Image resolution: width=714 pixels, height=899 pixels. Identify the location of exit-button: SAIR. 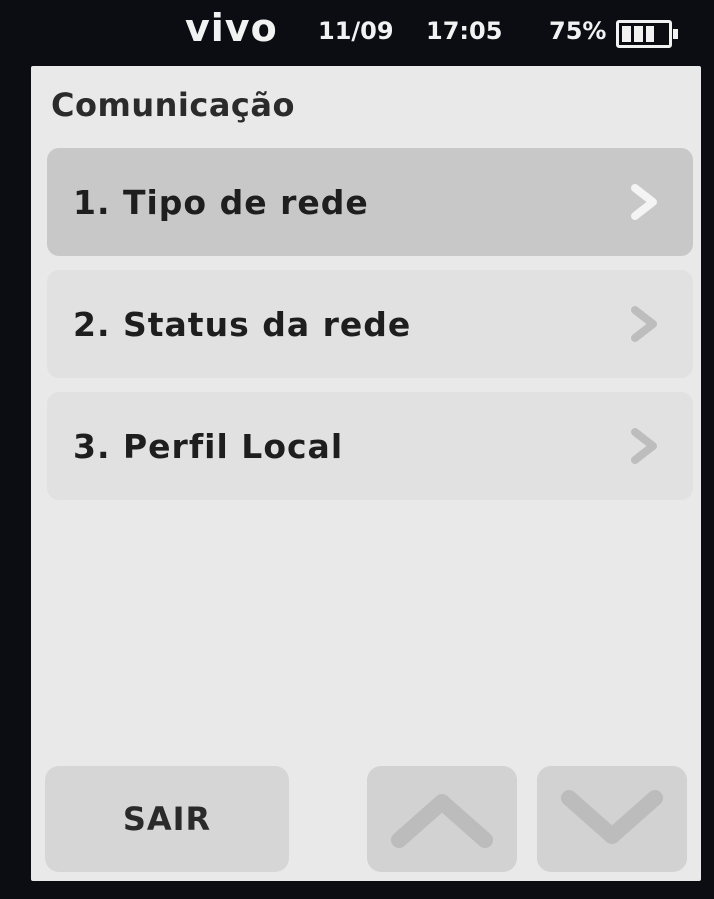
(167, 819).